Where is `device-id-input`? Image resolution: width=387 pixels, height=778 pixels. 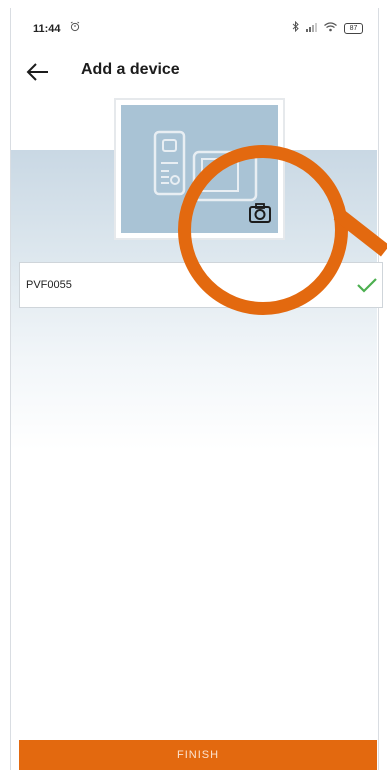
device-id-input is located at coordinates (176, 285).